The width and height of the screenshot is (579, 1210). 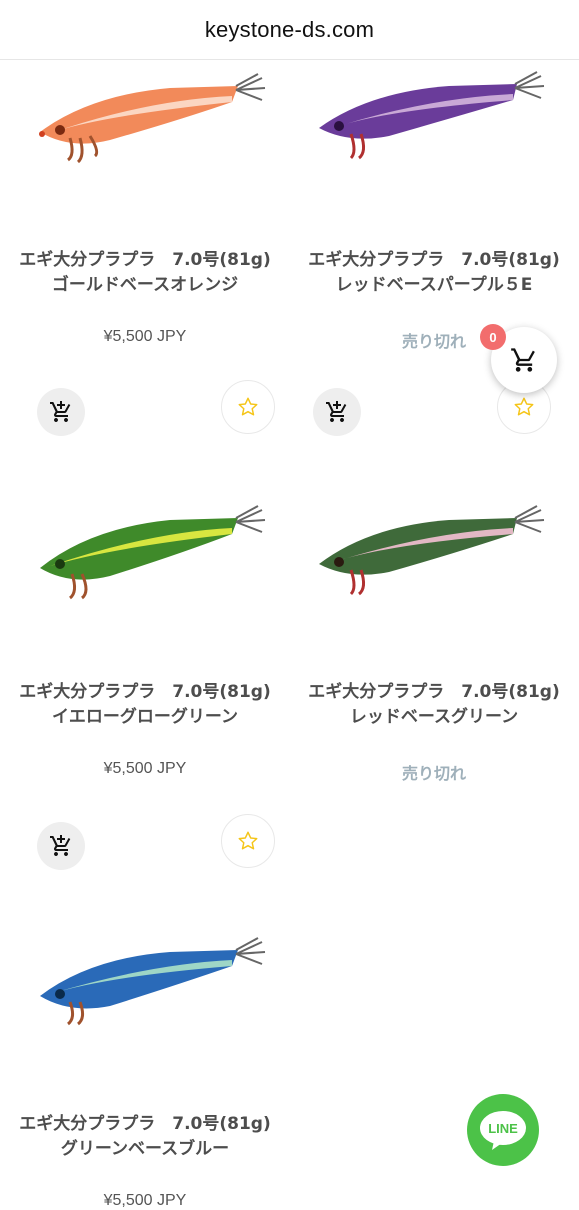 I want to click on cart-icon, so click(x=523, y=360).